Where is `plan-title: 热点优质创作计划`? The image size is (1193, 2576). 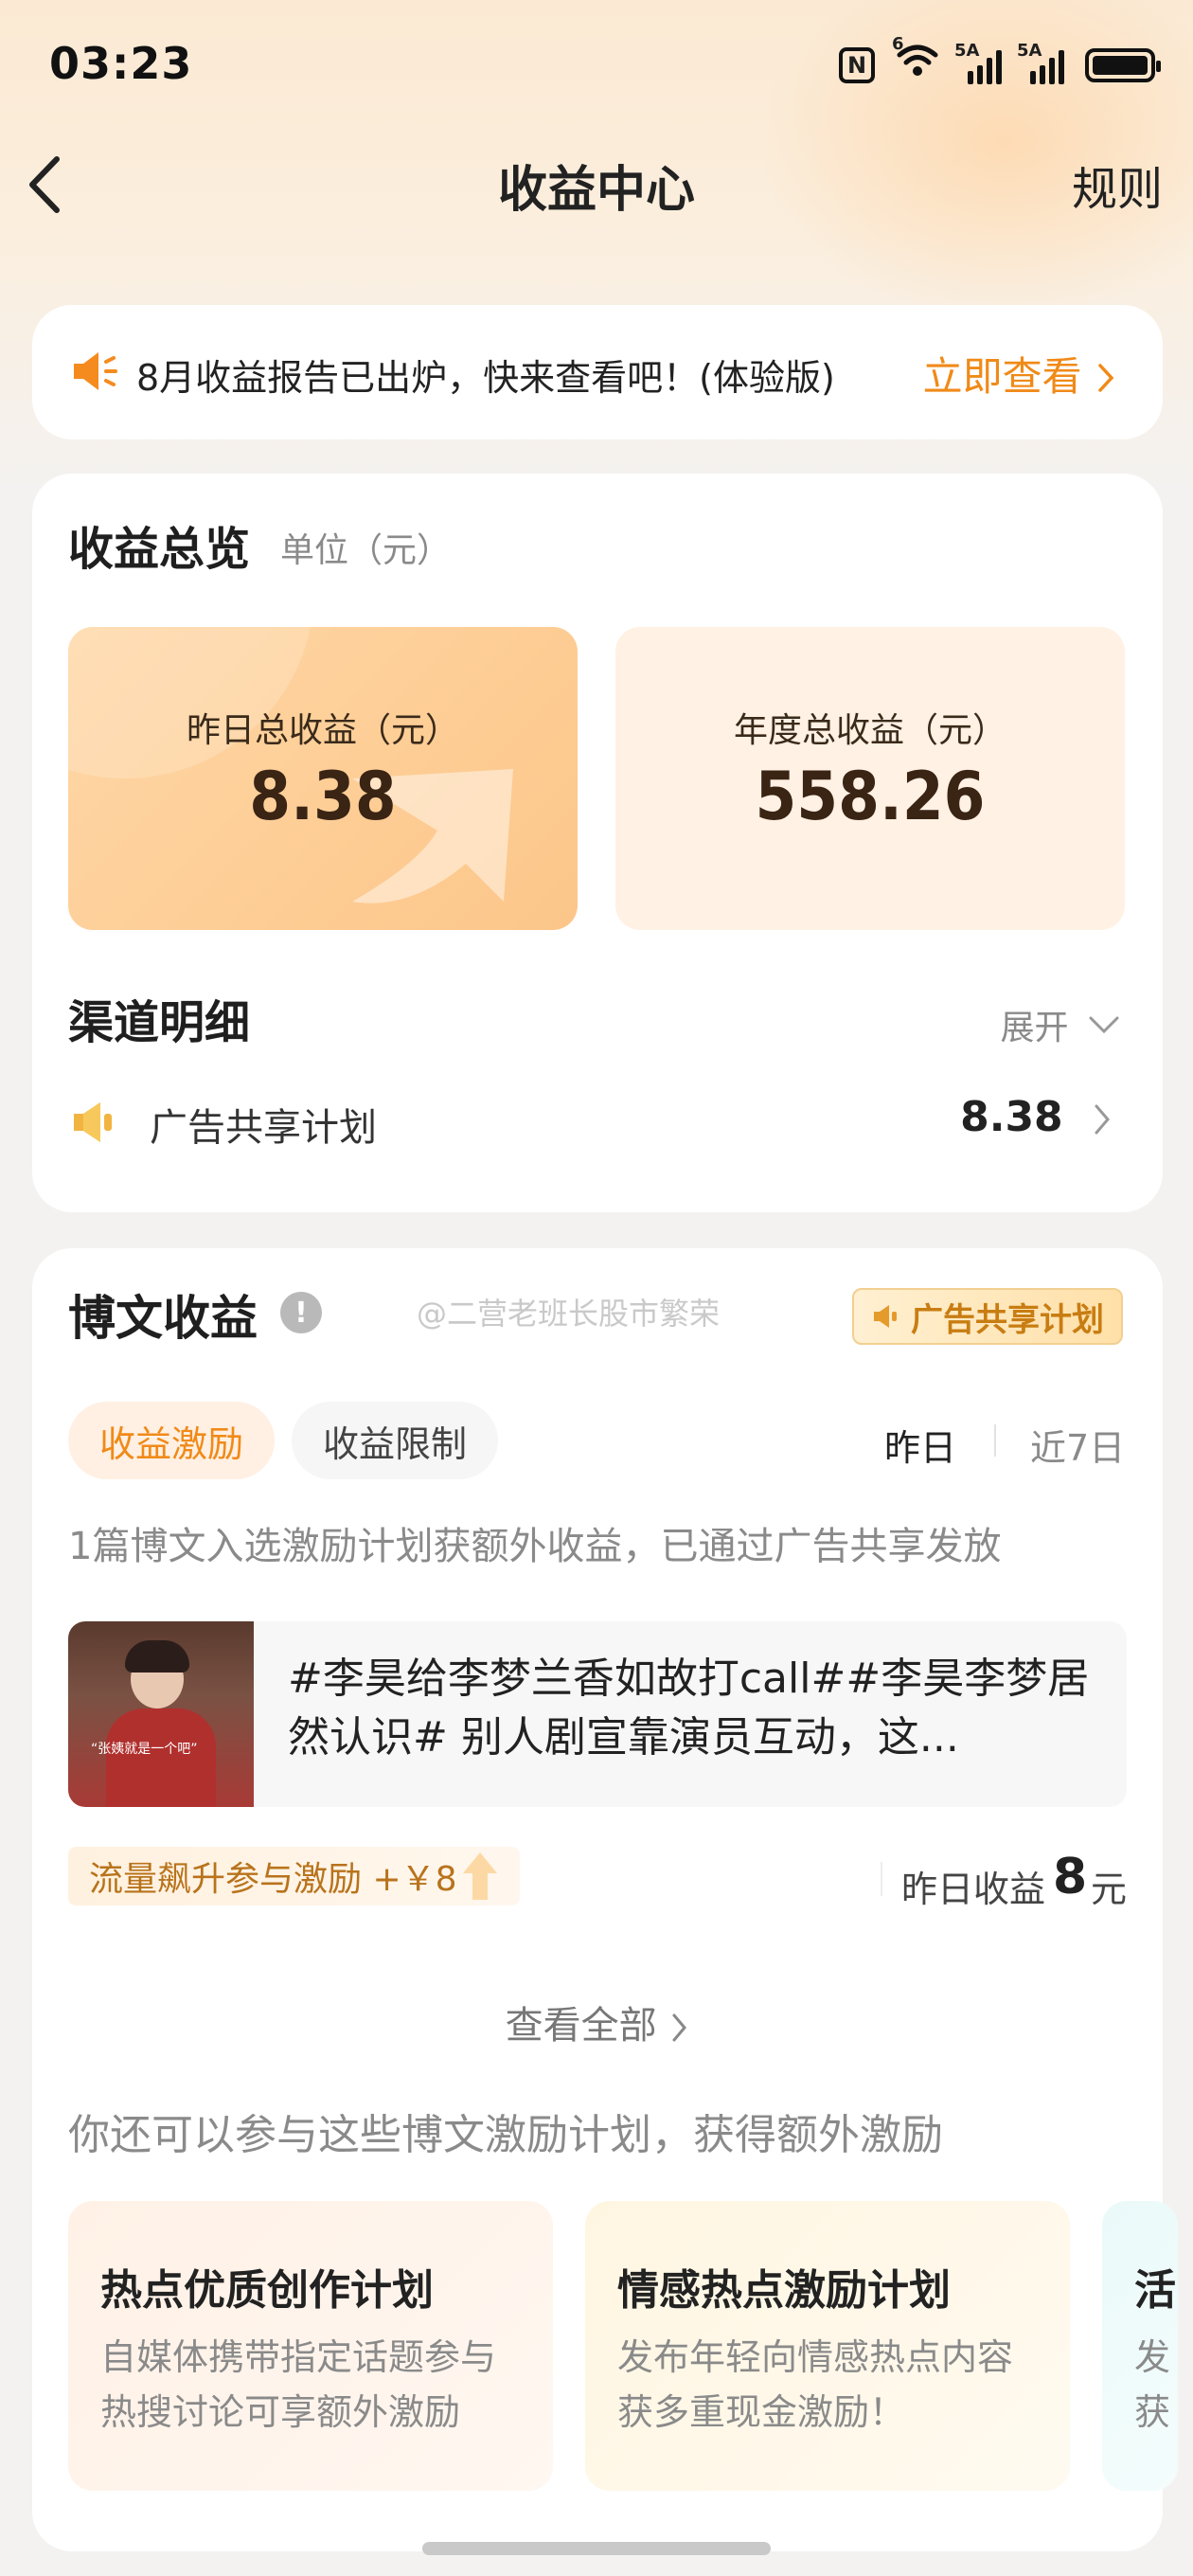 plan-title: 热点优质创作计划 is located at coordinates (267, 2290).